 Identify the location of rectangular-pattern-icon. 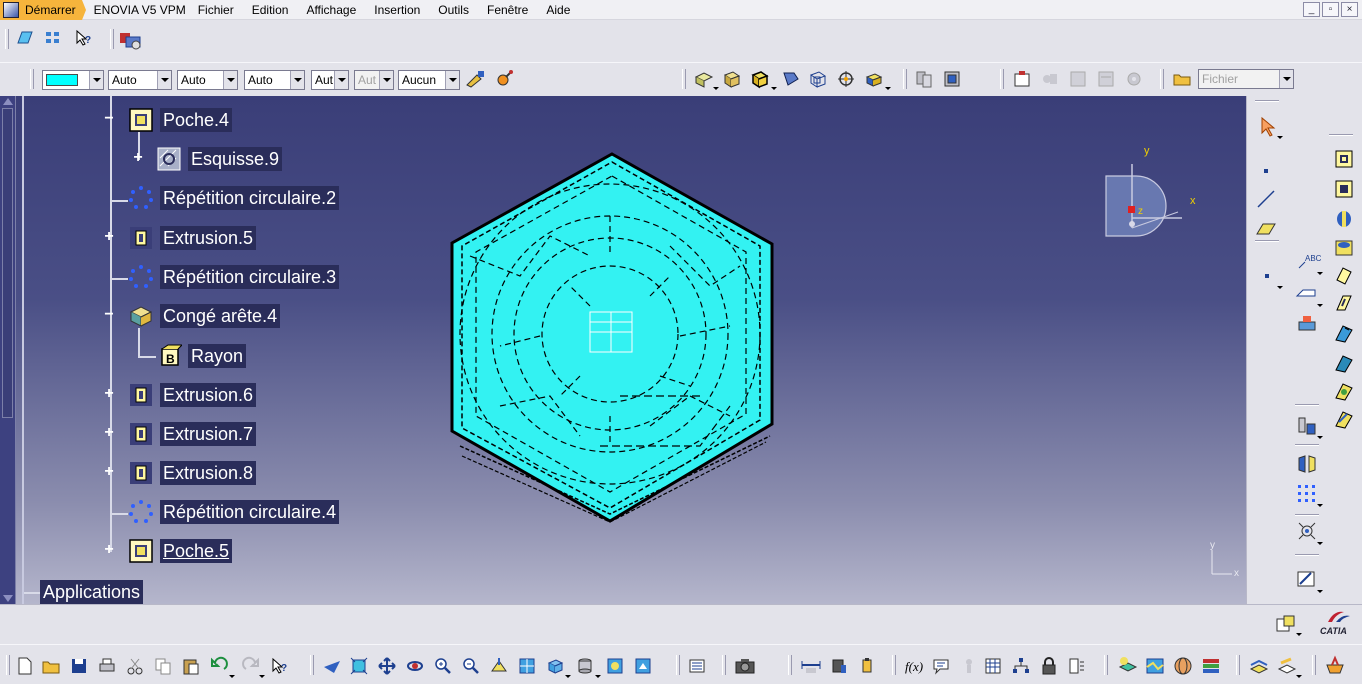
(1307, 494).